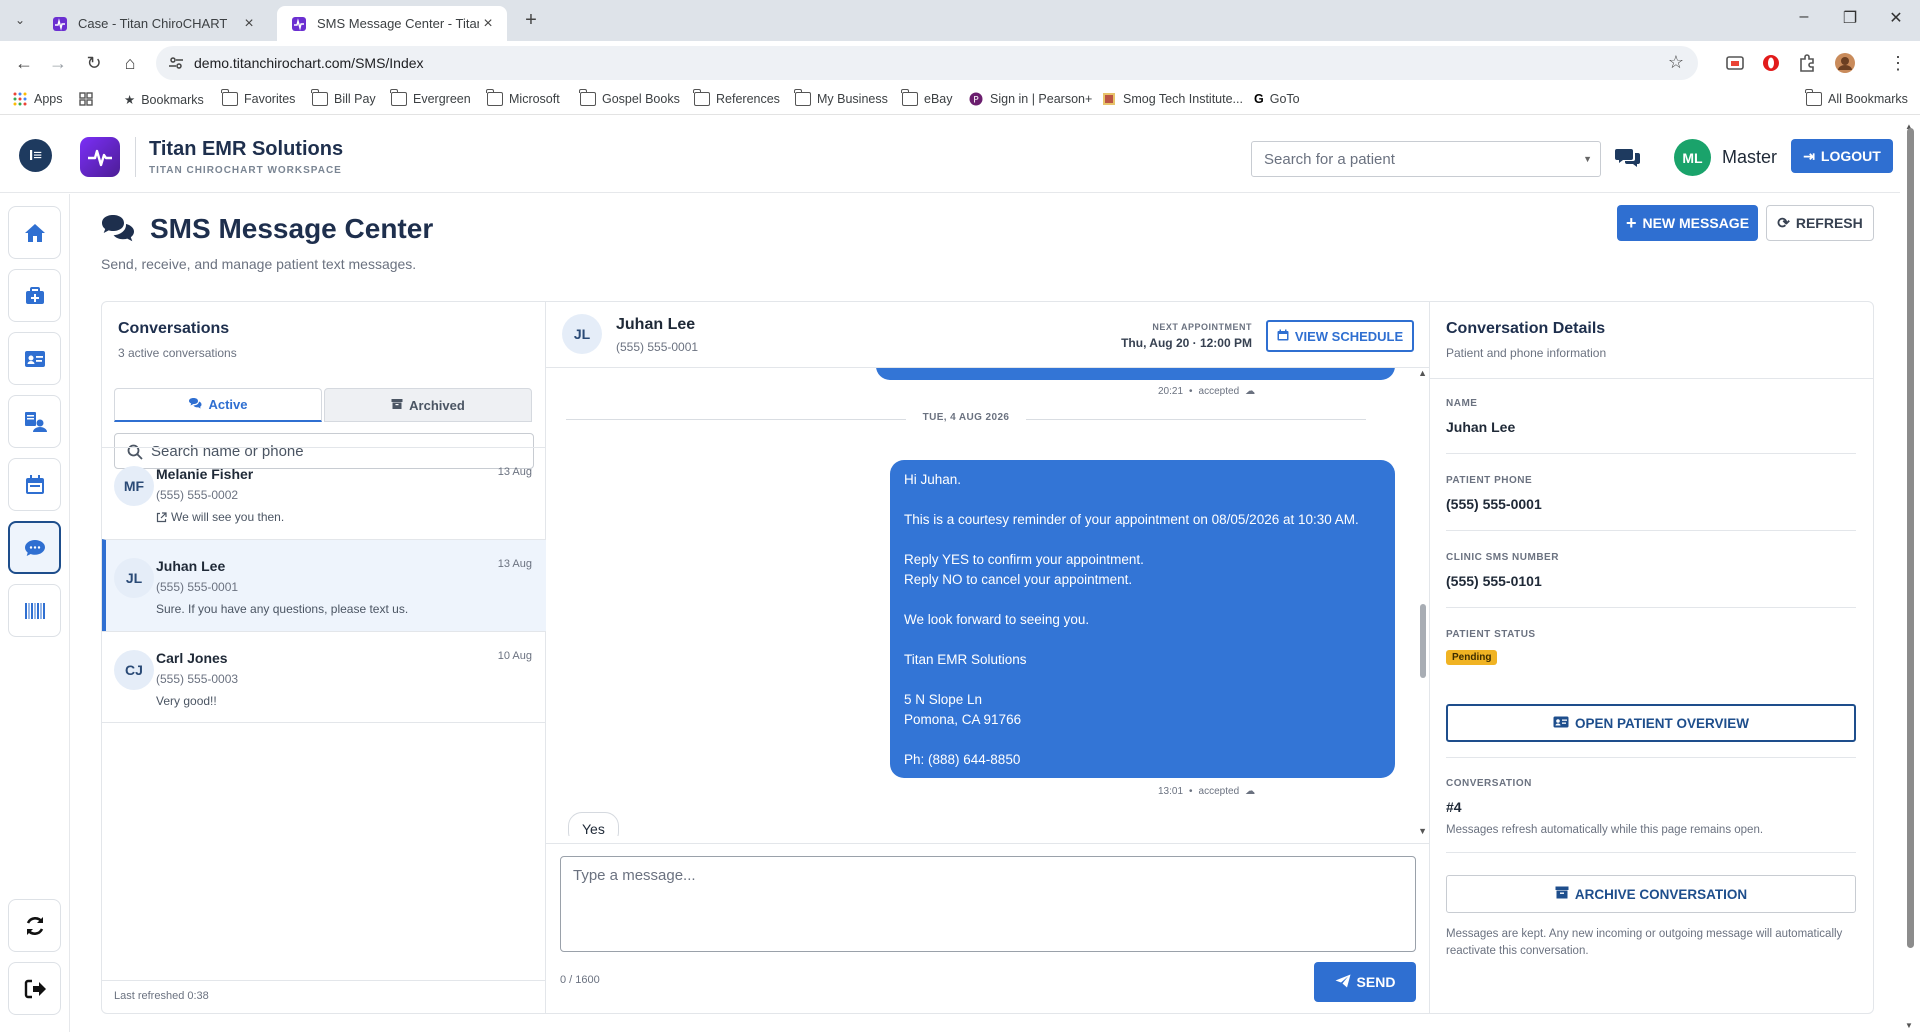  Describe the element at coordinates (736, 97) in the screenshot. I see `bookmark-references: References` at that location.